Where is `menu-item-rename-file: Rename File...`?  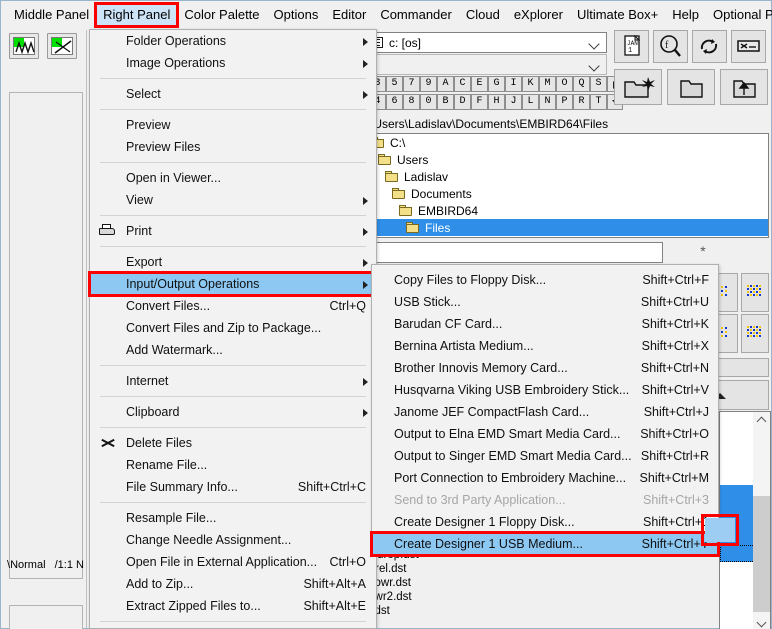 menu-item-rename-file: Rename File... is located at coordinates (233, 465).